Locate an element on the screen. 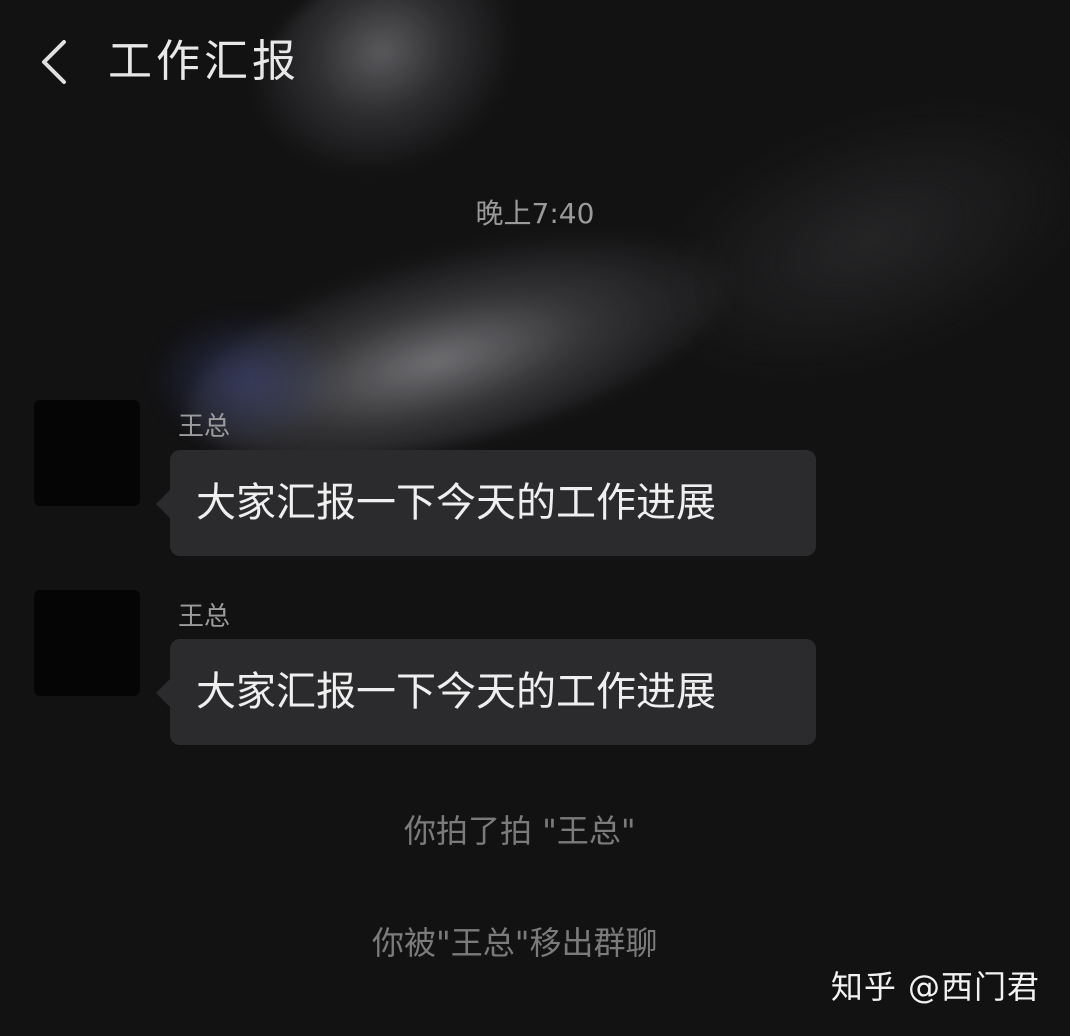  system-message-pat: 你拍了拍 "王总" is located at coordinates (520, 831).